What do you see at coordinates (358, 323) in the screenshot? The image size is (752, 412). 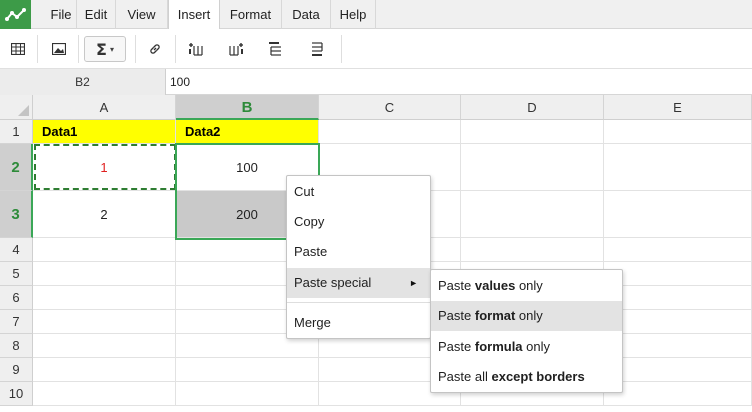 I see `context-menu-merge: Merge` at bounding box center [358, 323].